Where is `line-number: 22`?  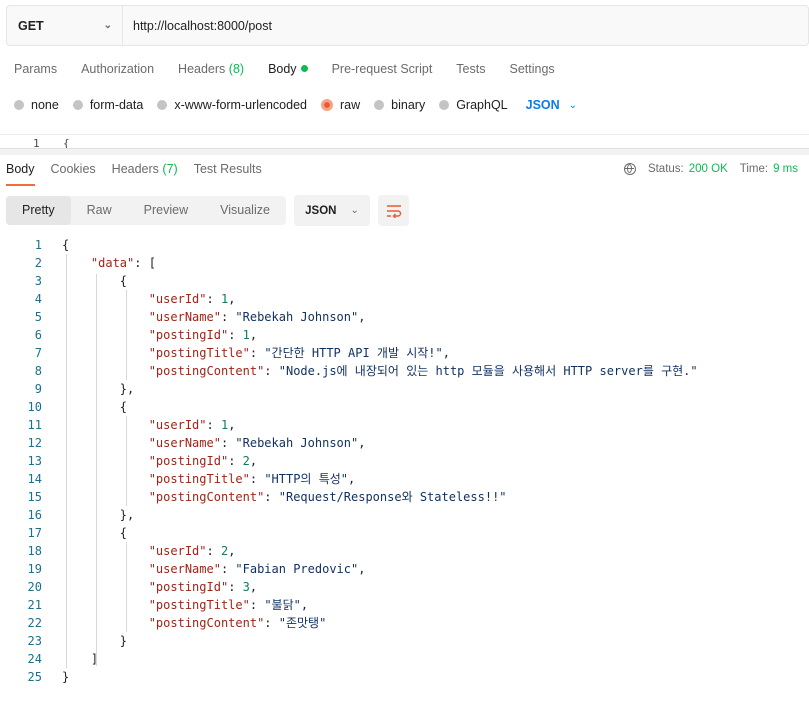
line-number: 22 is located at coordinates (34, 623).